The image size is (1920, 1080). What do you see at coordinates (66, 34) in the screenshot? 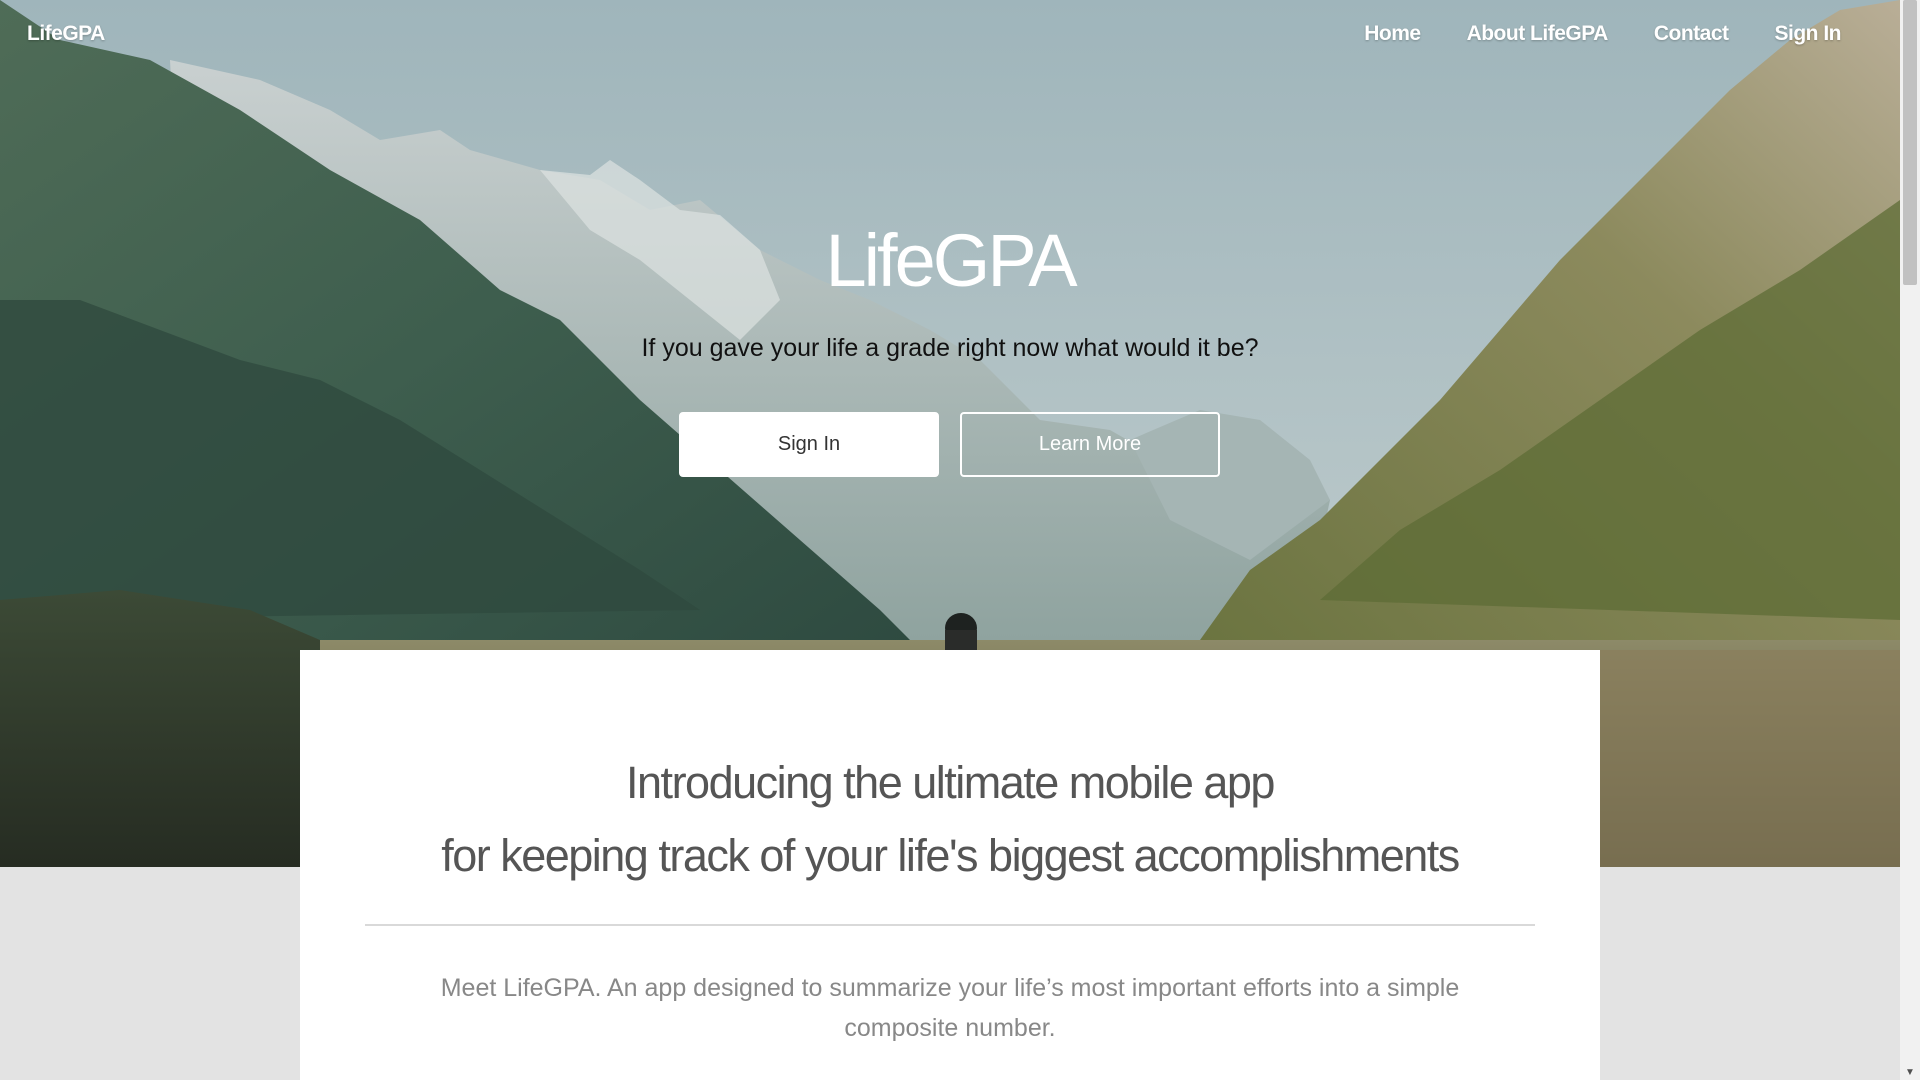
I see `brand-logo: LifeGPA` at bounding box center [66, 34].